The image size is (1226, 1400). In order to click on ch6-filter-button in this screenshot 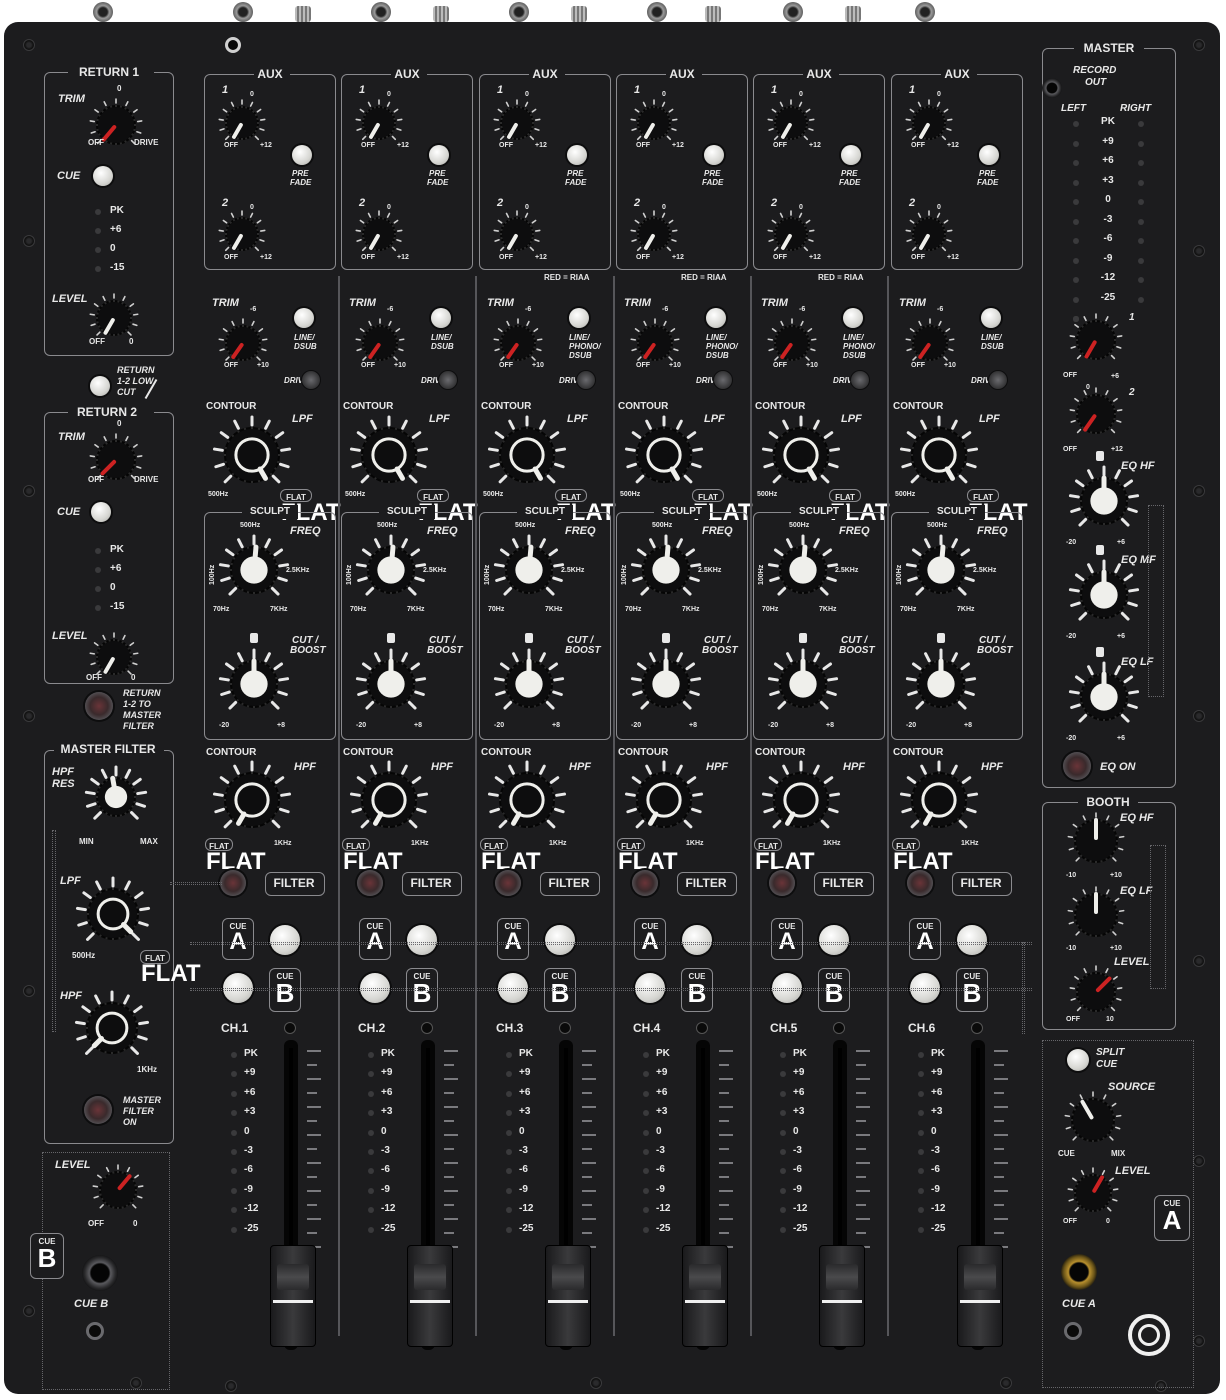, I will do `click(920, 883)`.